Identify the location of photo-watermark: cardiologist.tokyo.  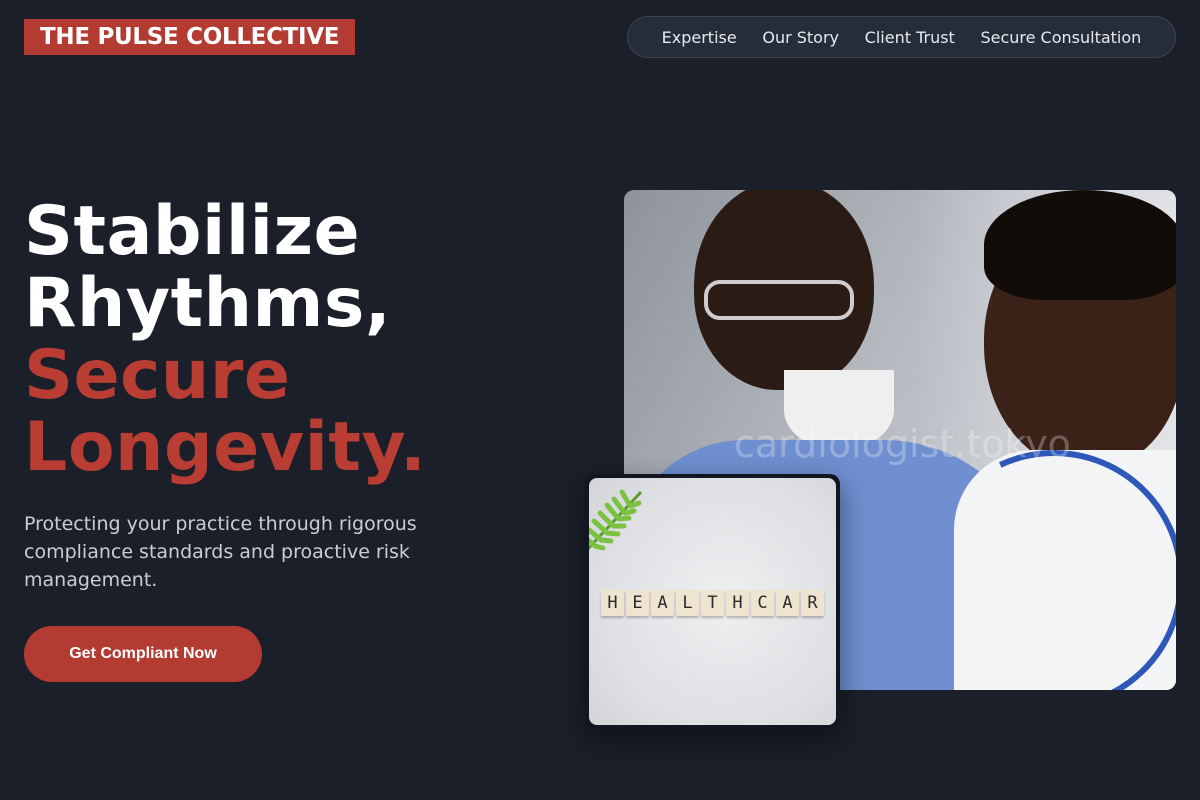
(902, 444).